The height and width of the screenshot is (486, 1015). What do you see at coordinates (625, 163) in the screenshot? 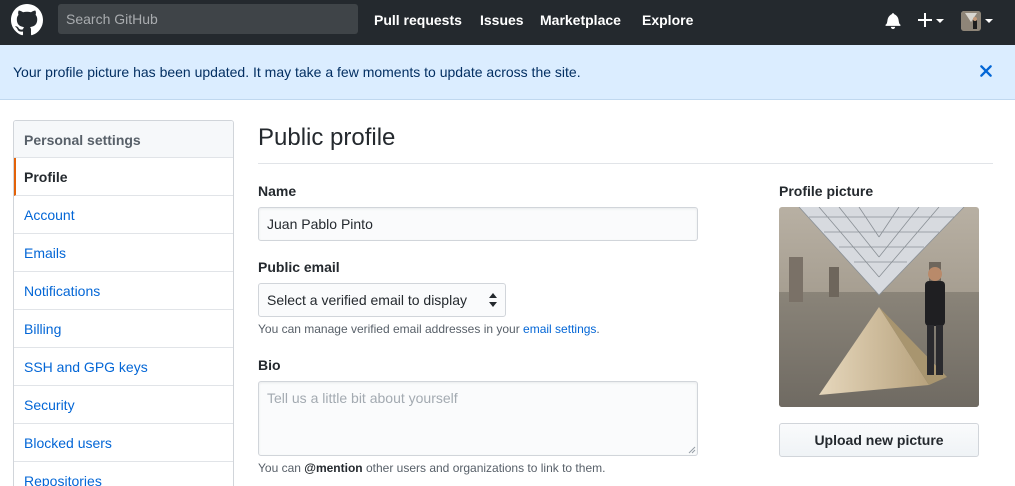
I see `title-divider` at bounding box center [625, 163].